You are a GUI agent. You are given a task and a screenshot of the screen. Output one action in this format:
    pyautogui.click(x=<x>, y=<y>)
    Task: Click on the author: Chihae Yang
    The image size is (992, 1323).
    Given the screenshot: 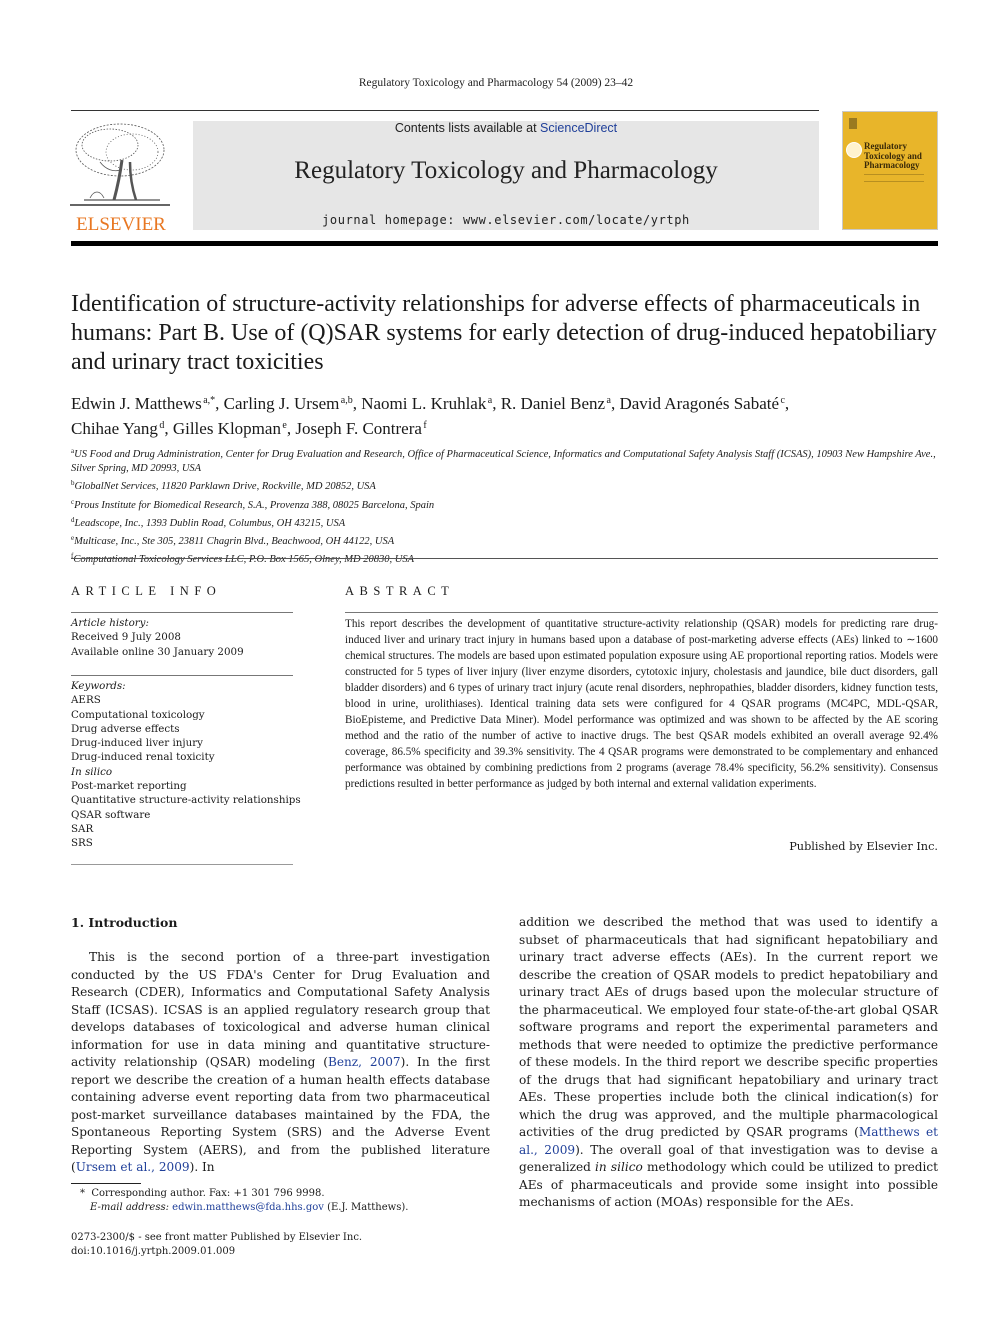 What is the action you would take?
    pyautogui.click(x=114, y=428)
    